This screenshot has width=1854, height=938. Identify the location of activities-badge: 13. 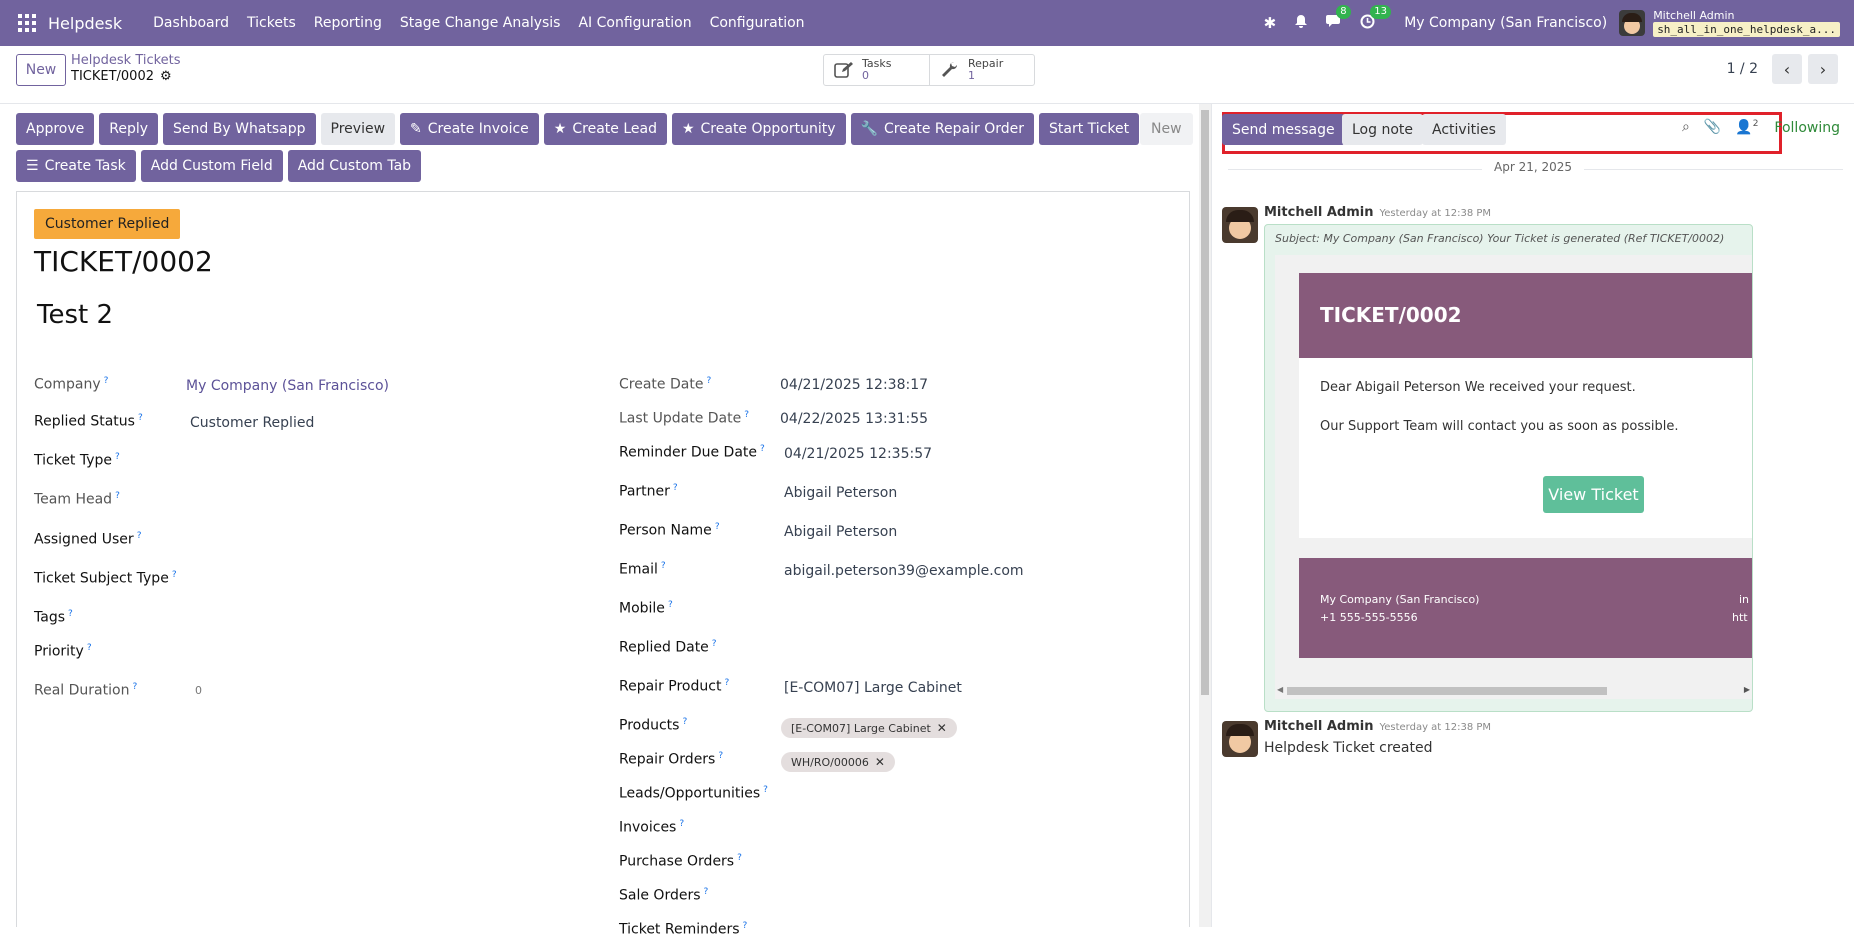
(1380, 11).